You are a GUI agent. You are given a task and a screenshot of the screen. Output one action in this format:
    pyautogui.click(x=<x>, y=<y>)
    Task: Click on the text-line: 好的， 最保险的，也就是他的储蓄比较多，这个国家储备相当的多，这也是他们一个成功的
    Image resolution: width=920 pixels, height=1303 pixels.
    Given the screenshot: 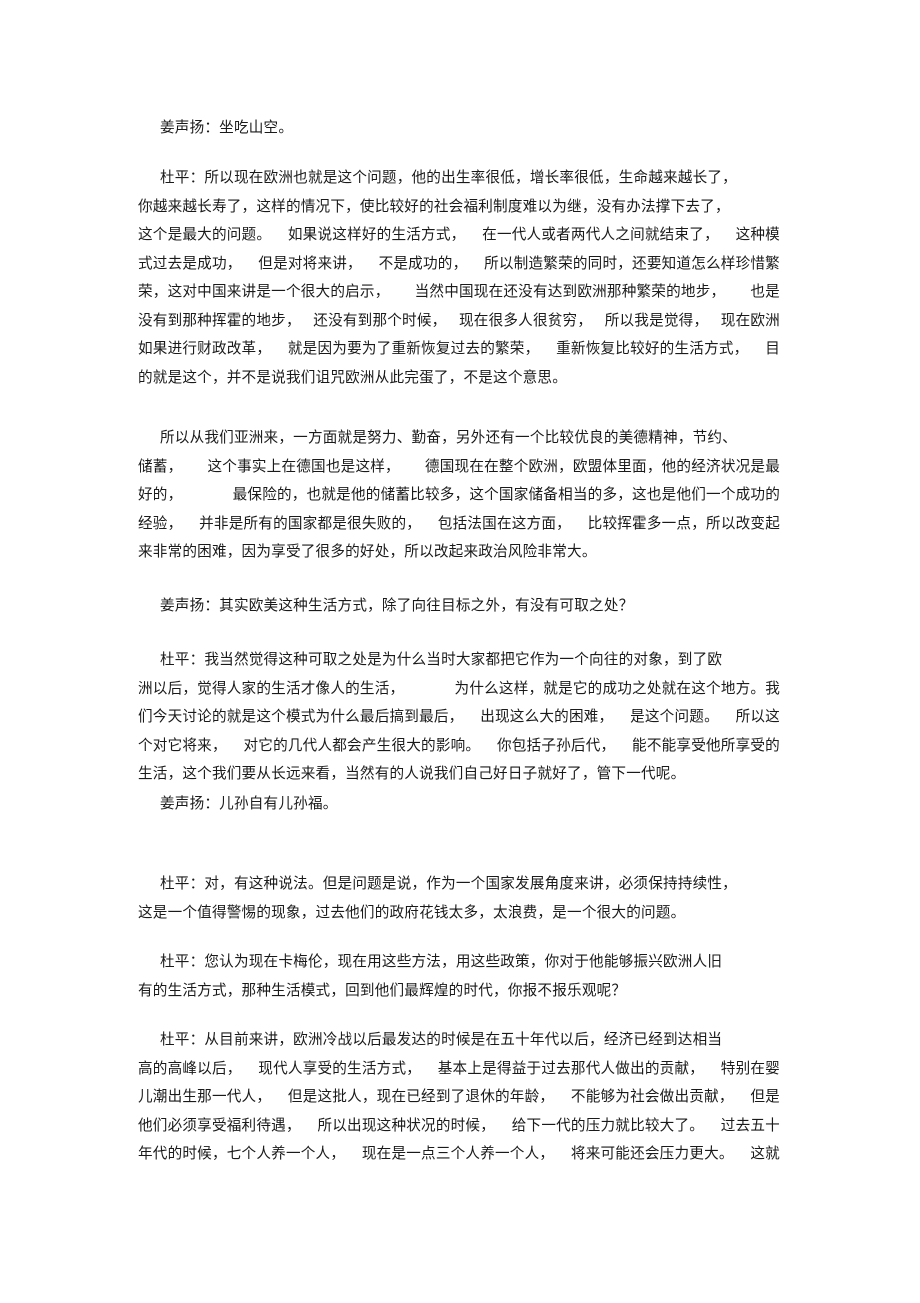 What is the action you would take?
    pyautogui.click(x=459, y=495)
    